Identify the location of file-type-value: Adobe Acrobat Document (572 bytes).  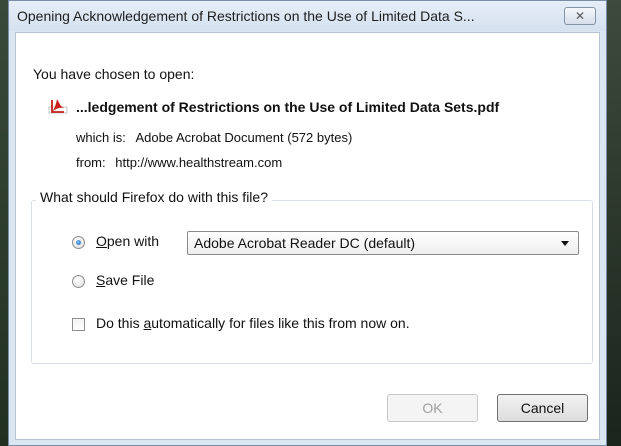
(244, 137).